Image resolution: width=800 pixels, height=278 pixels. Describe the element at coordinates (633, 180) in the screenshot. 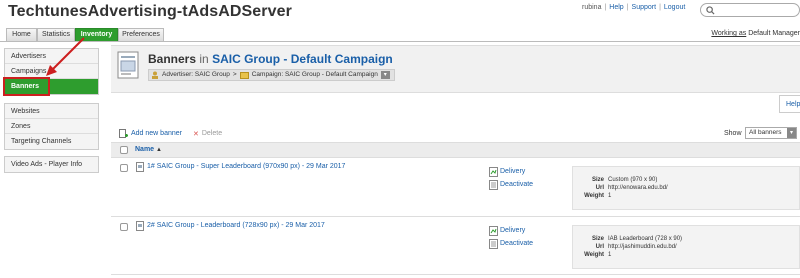

I see `banner-size: Custom (970 x 90)` at that location.